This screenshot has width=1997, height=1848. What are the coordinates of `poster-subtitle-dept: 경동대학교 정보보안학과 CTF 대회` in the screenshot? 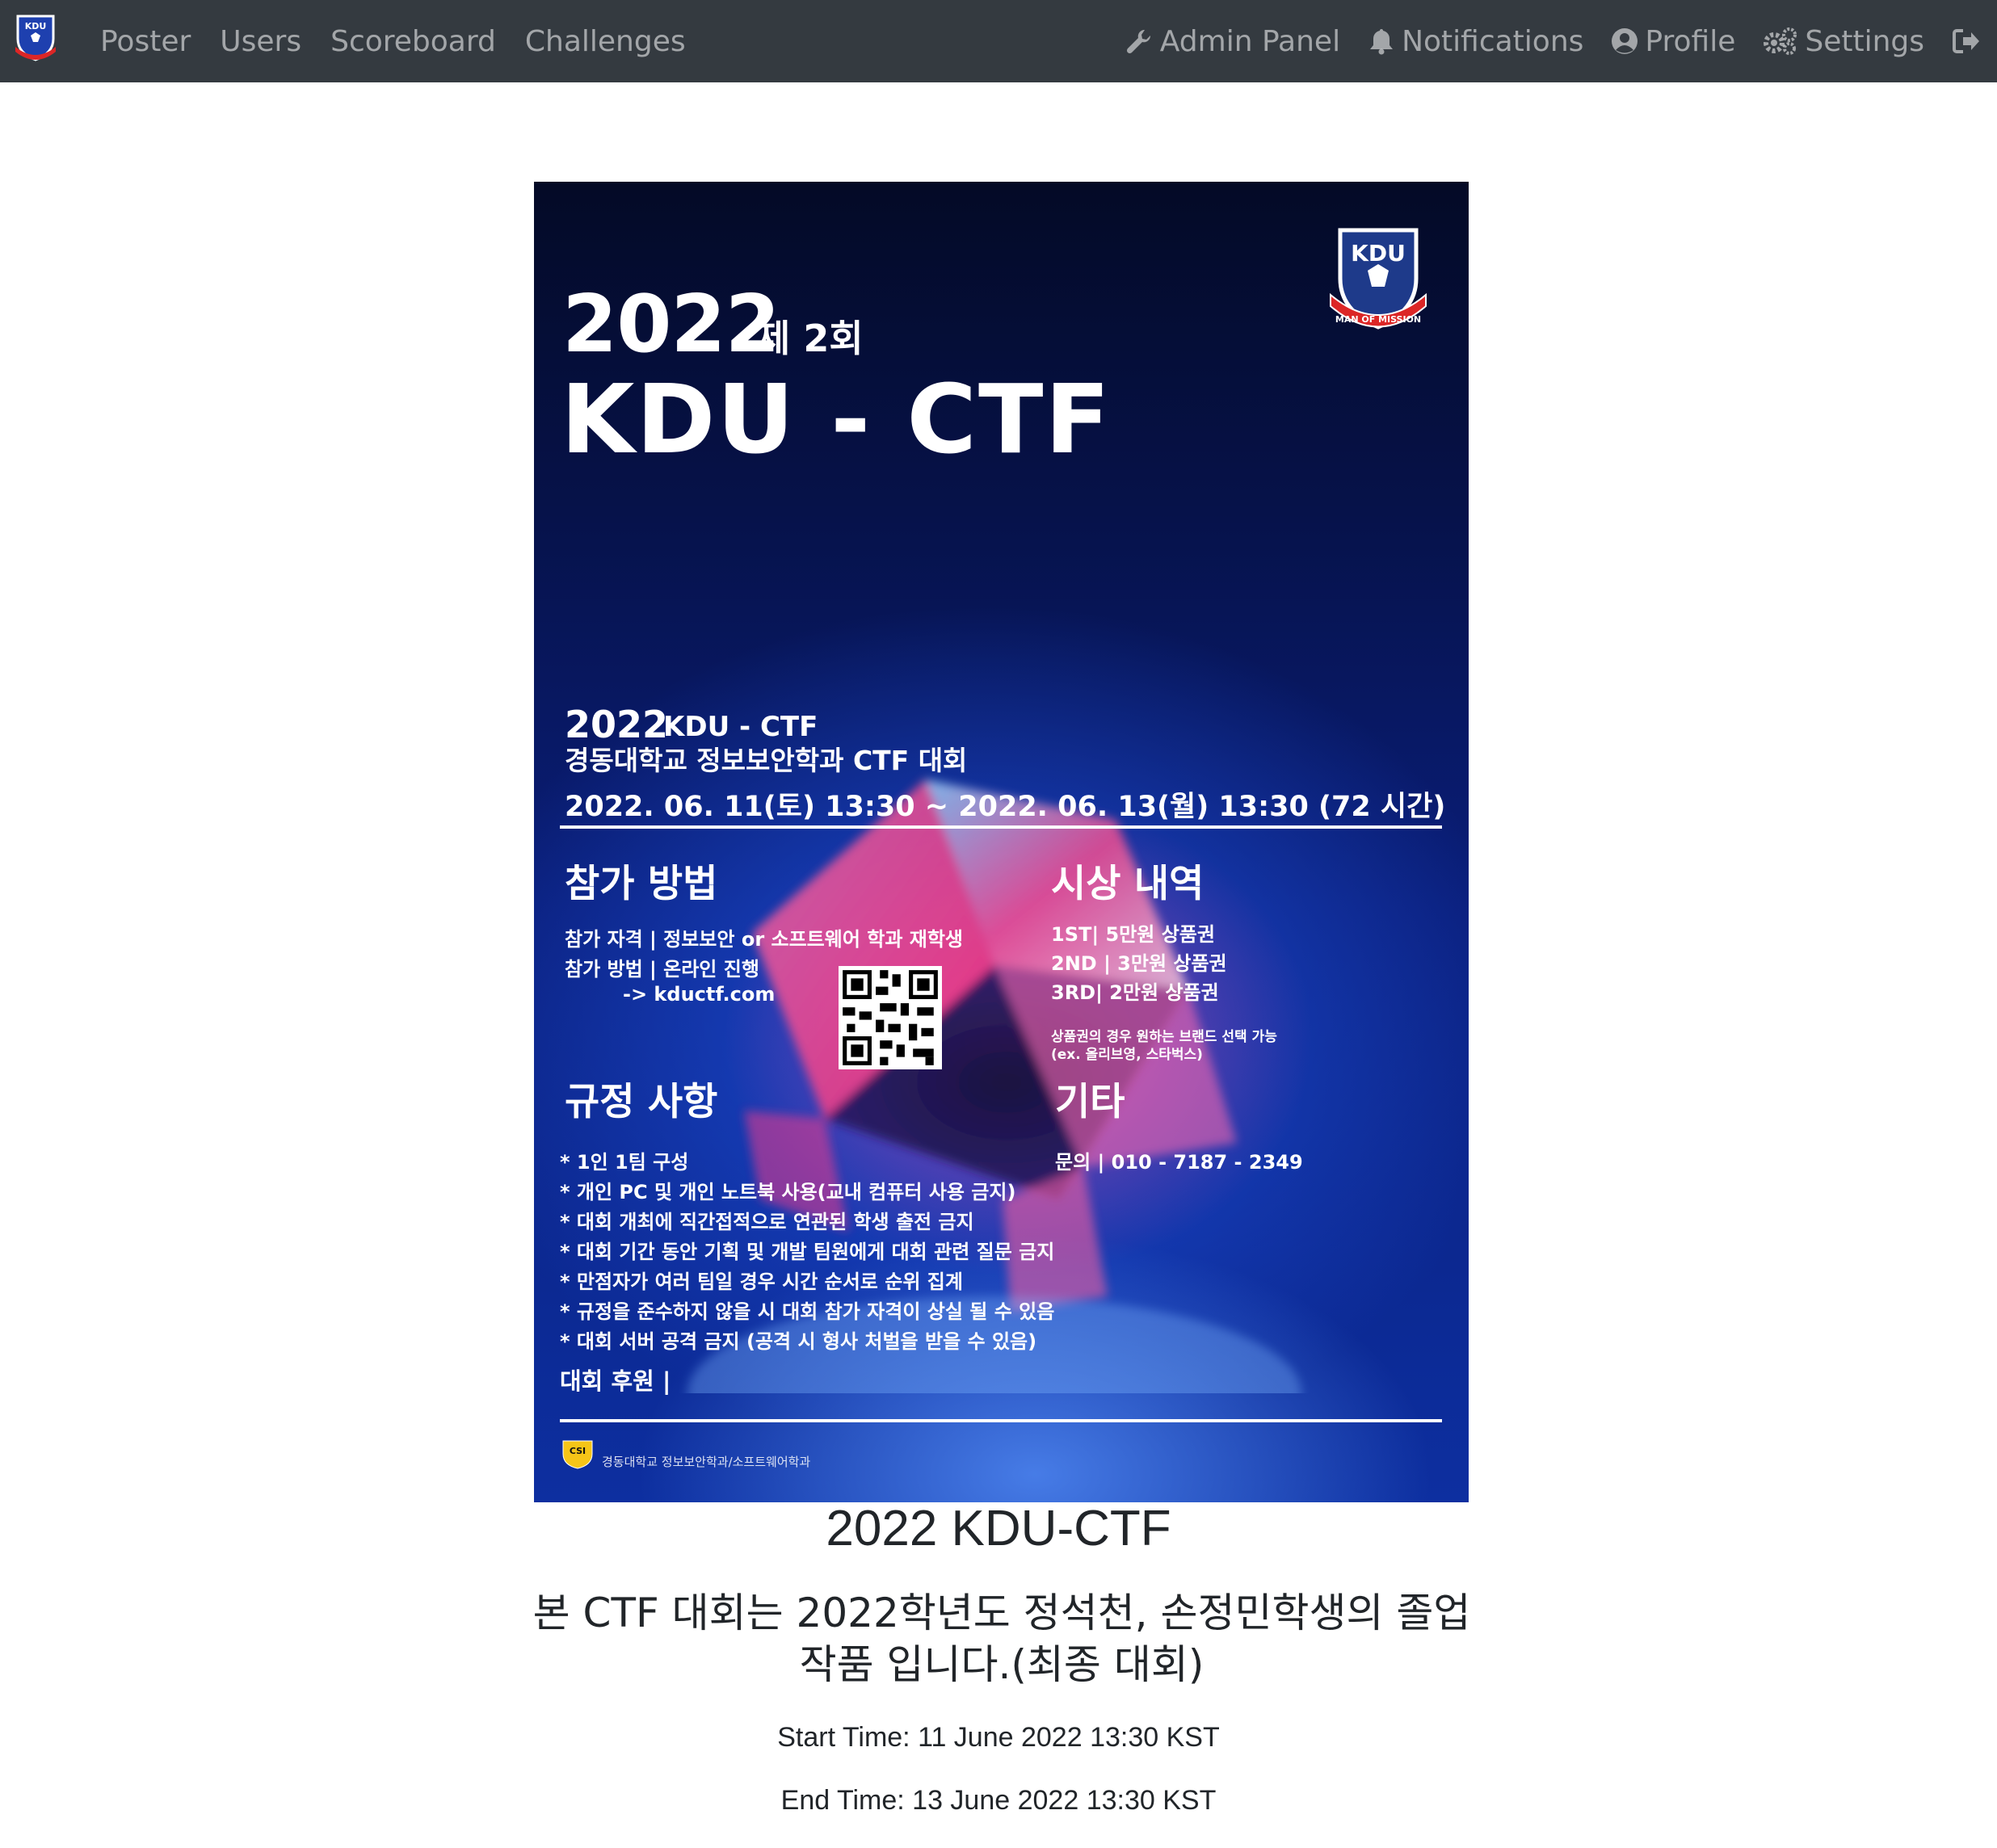 It's located at (766, 760).